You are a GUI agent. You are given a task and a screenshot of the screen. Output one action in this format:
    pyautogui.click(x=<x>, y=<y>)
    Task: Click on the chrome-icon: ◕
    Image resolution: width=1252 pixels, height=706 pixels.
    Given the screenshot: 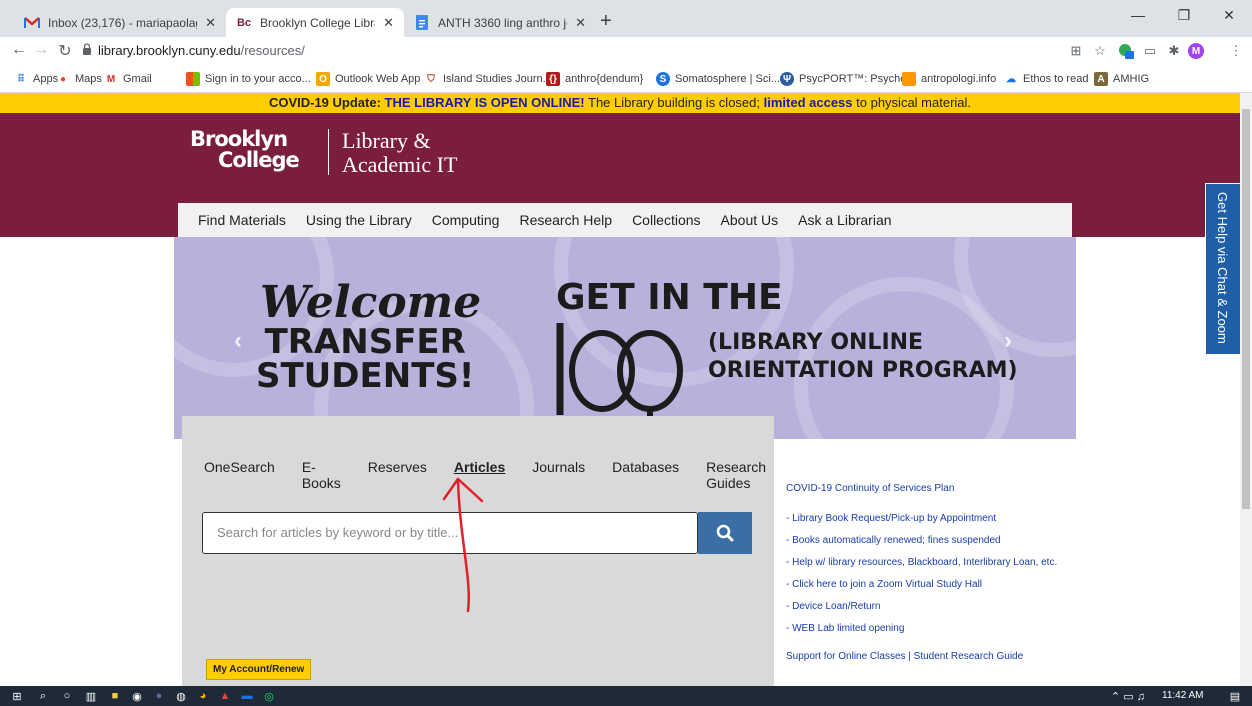 What is the action you would take?
    pyautogui.click(x=203, y=696)
    